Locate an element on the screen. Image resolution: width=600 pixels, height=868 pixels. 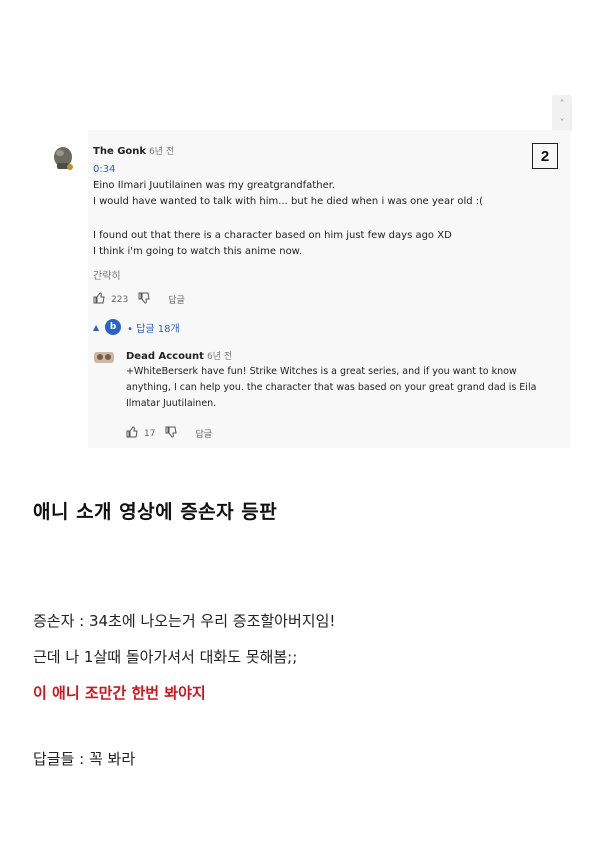
like-count: 17 is located at coordinates (150, 433).